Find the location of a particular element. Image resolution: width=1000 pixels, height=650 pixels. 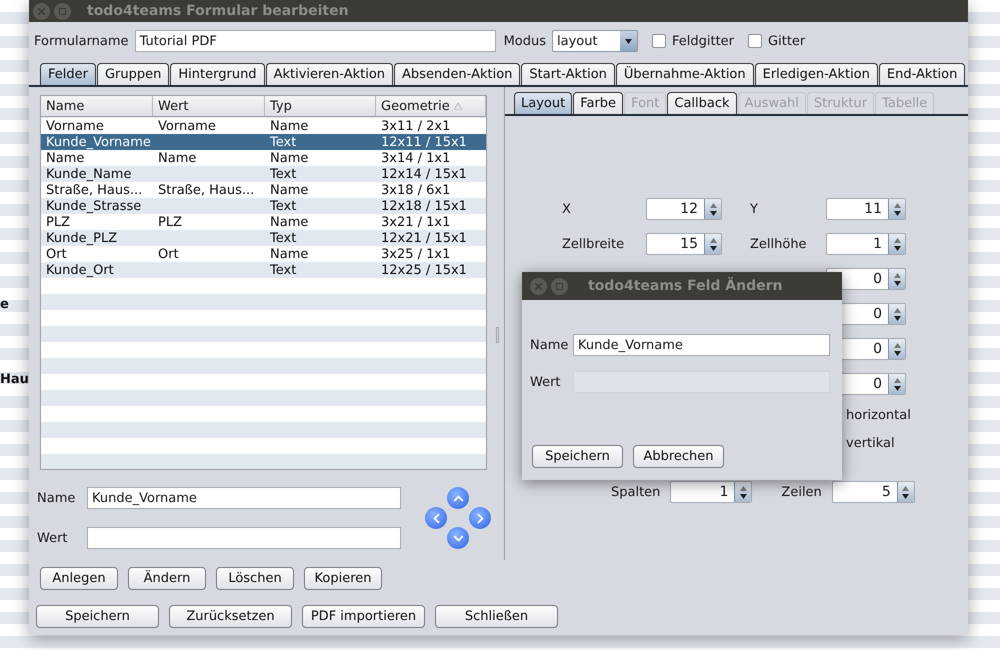

form-name-field: Tutorial PDF is located at coordinates (315, 41).